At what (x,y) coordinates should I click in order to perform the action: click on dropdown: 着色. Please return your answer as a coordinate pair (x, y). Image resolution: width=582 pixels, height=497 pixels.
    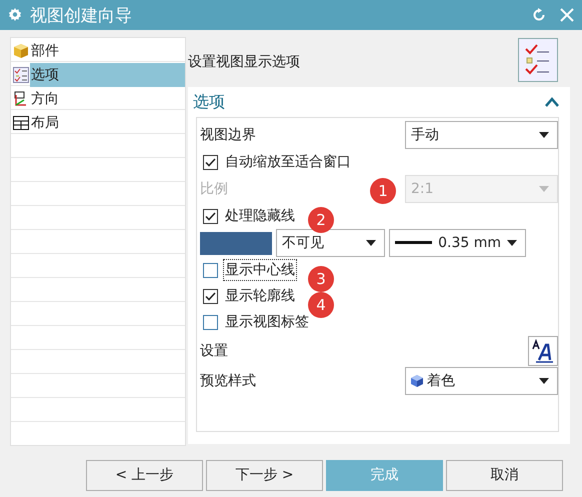
    Looking at the image, I should click on (481, 381).